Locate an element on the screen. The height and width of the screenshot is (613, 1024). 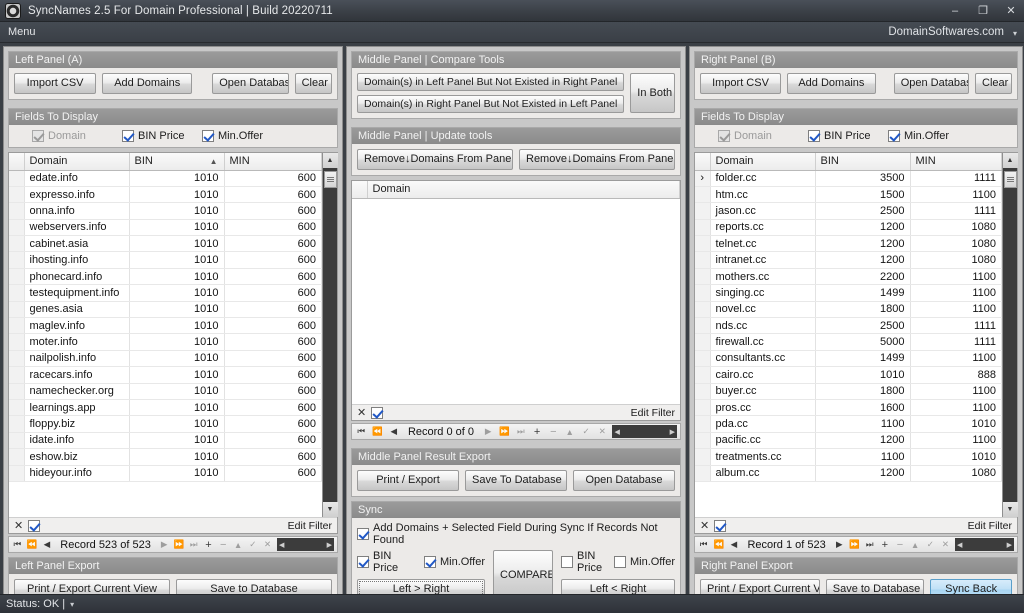
table-row: singing.cc 1499 1100 is located at coordinates (848, 293).